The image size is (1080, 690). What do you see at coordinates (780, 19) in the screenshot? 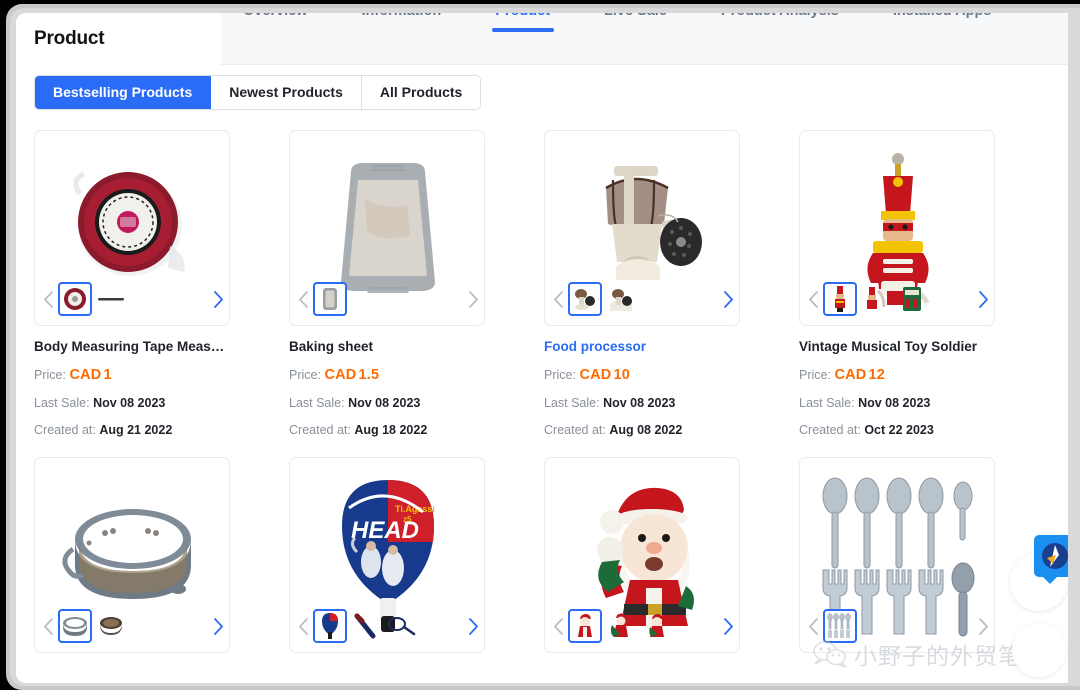
I see `tab-product-analysis: Product Analysis` at bounding box center [780, 19].